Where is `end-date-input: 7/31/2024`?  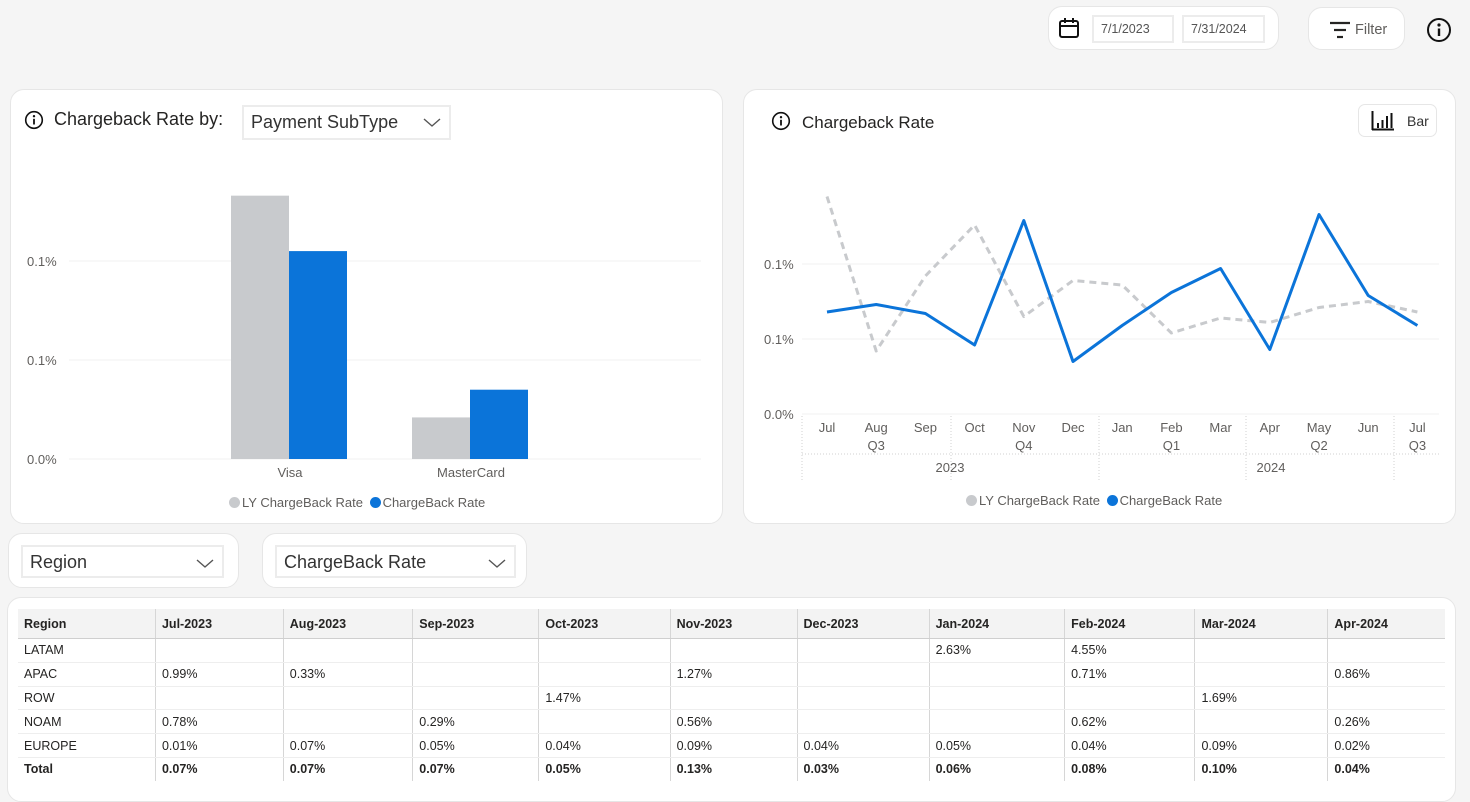 end-date-input: 7/31/2024 is located at coordinates (1223, 29).